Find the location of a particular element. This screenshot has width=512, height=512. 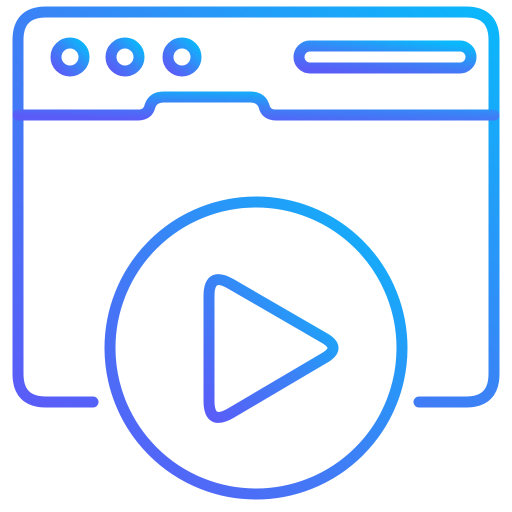

play-triangle-icon is located at coordinates (271, 348).